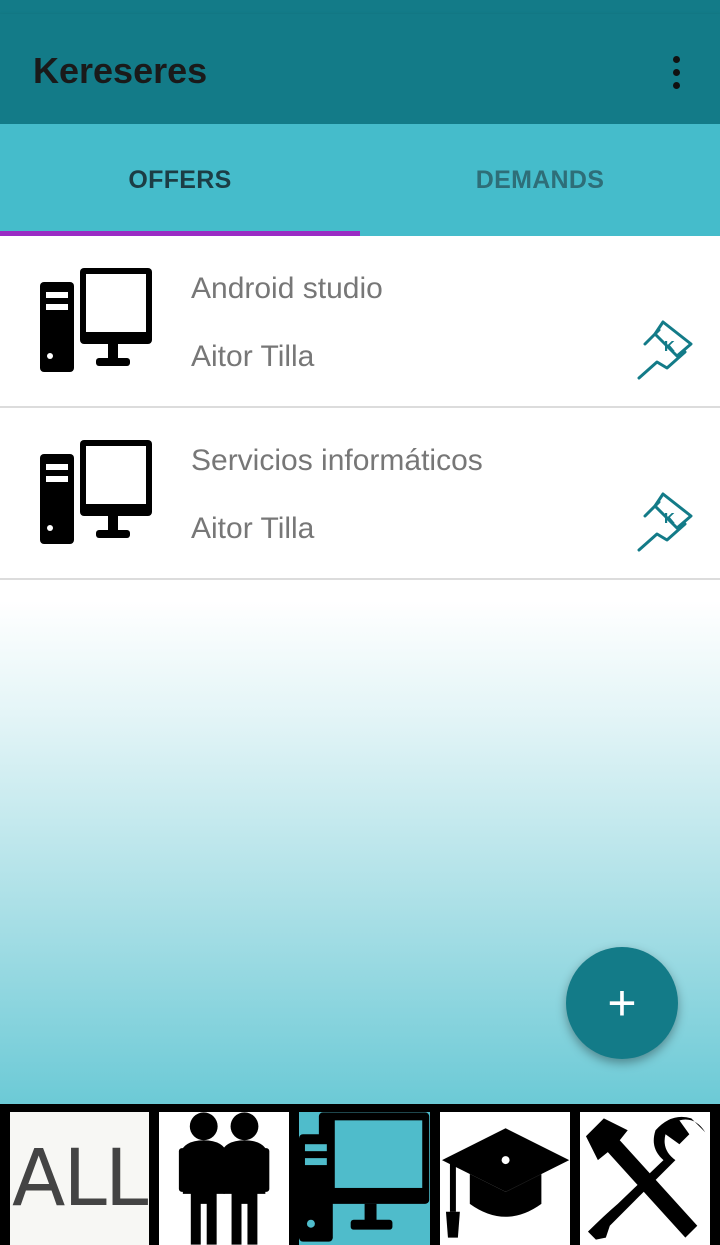 The image size is (720, 1245). I want to click on tab-demands-label: DEMANDS, so click(540, 179).